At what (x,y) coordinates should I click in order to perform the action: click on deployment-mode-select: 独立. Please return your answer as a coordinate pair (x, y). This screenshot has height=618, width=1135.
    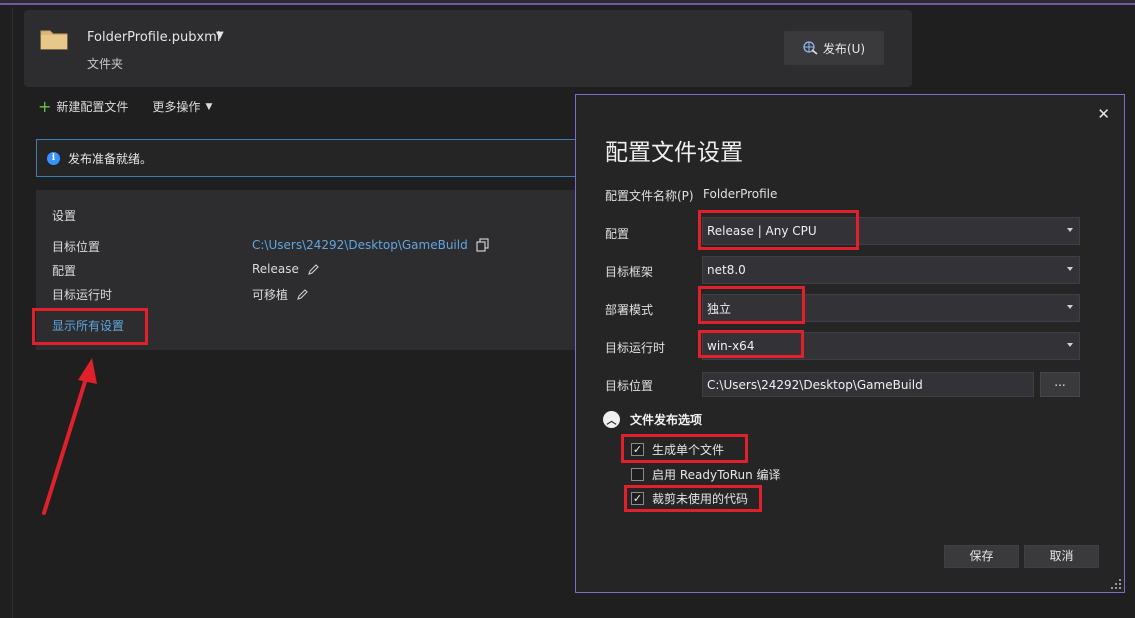
    Looking at the image, I should click on (891, 308).